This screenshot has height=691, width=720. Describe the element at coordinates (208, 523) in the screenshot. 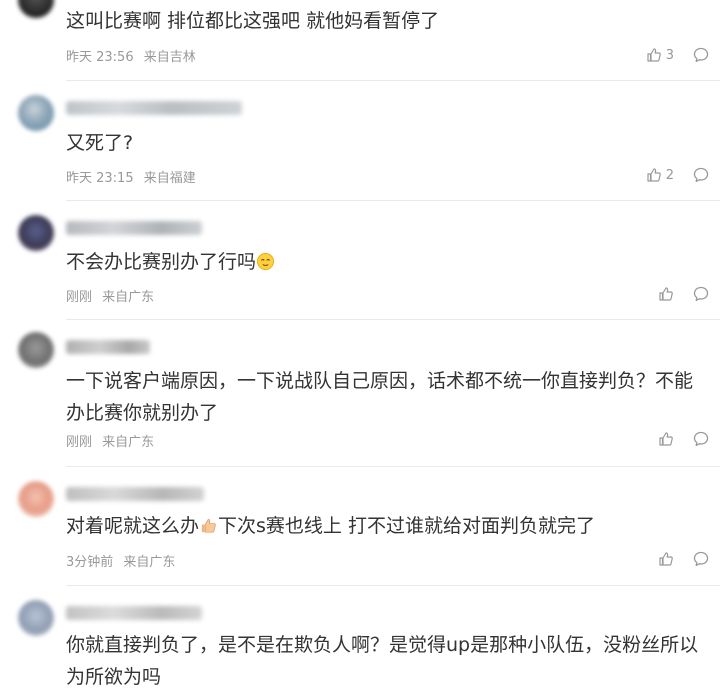

I see `thumbs-up-emoji` at that location.